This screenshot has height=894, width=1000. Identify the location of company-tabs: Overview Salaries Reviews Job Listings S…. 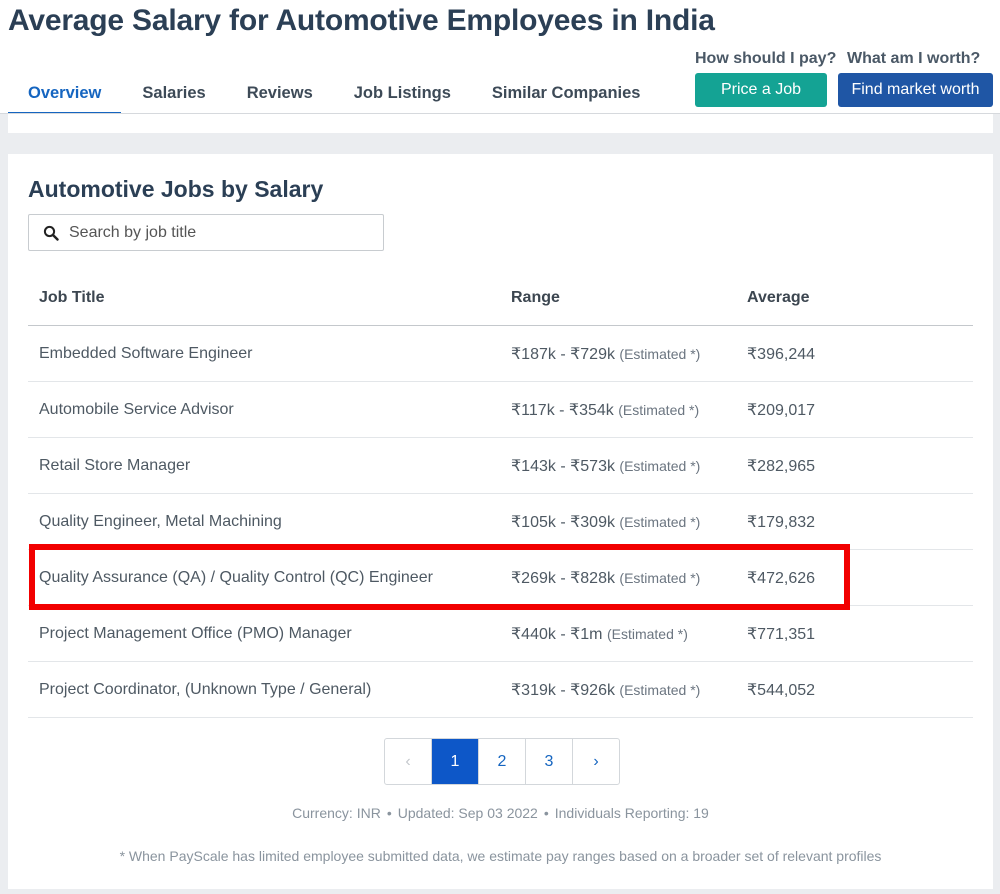
(334, 94).